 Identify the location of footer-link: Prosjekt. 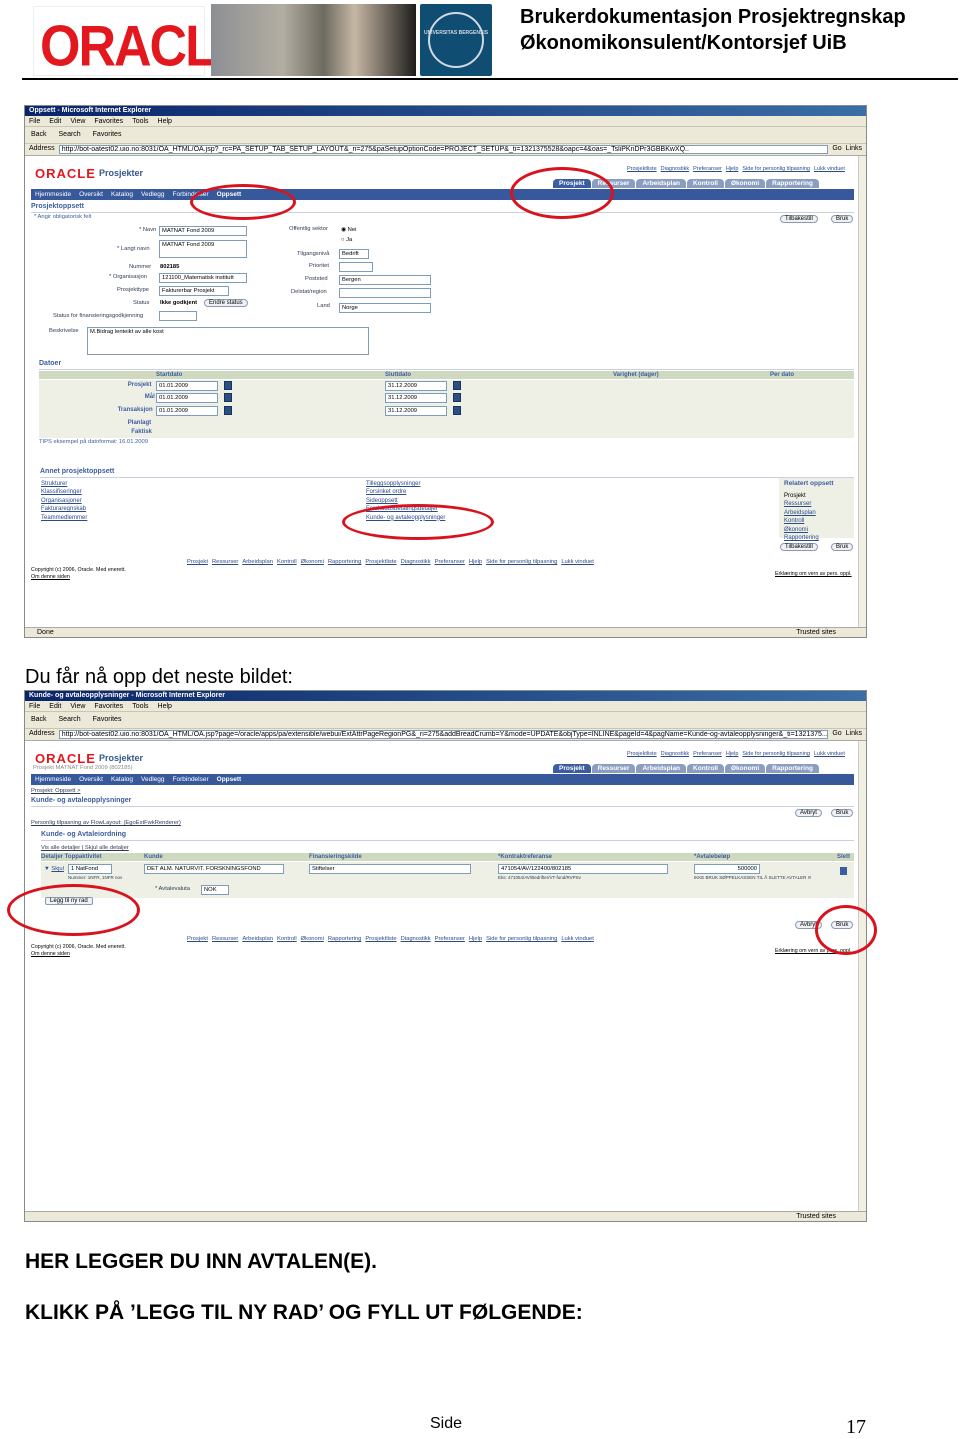
(197, 562).